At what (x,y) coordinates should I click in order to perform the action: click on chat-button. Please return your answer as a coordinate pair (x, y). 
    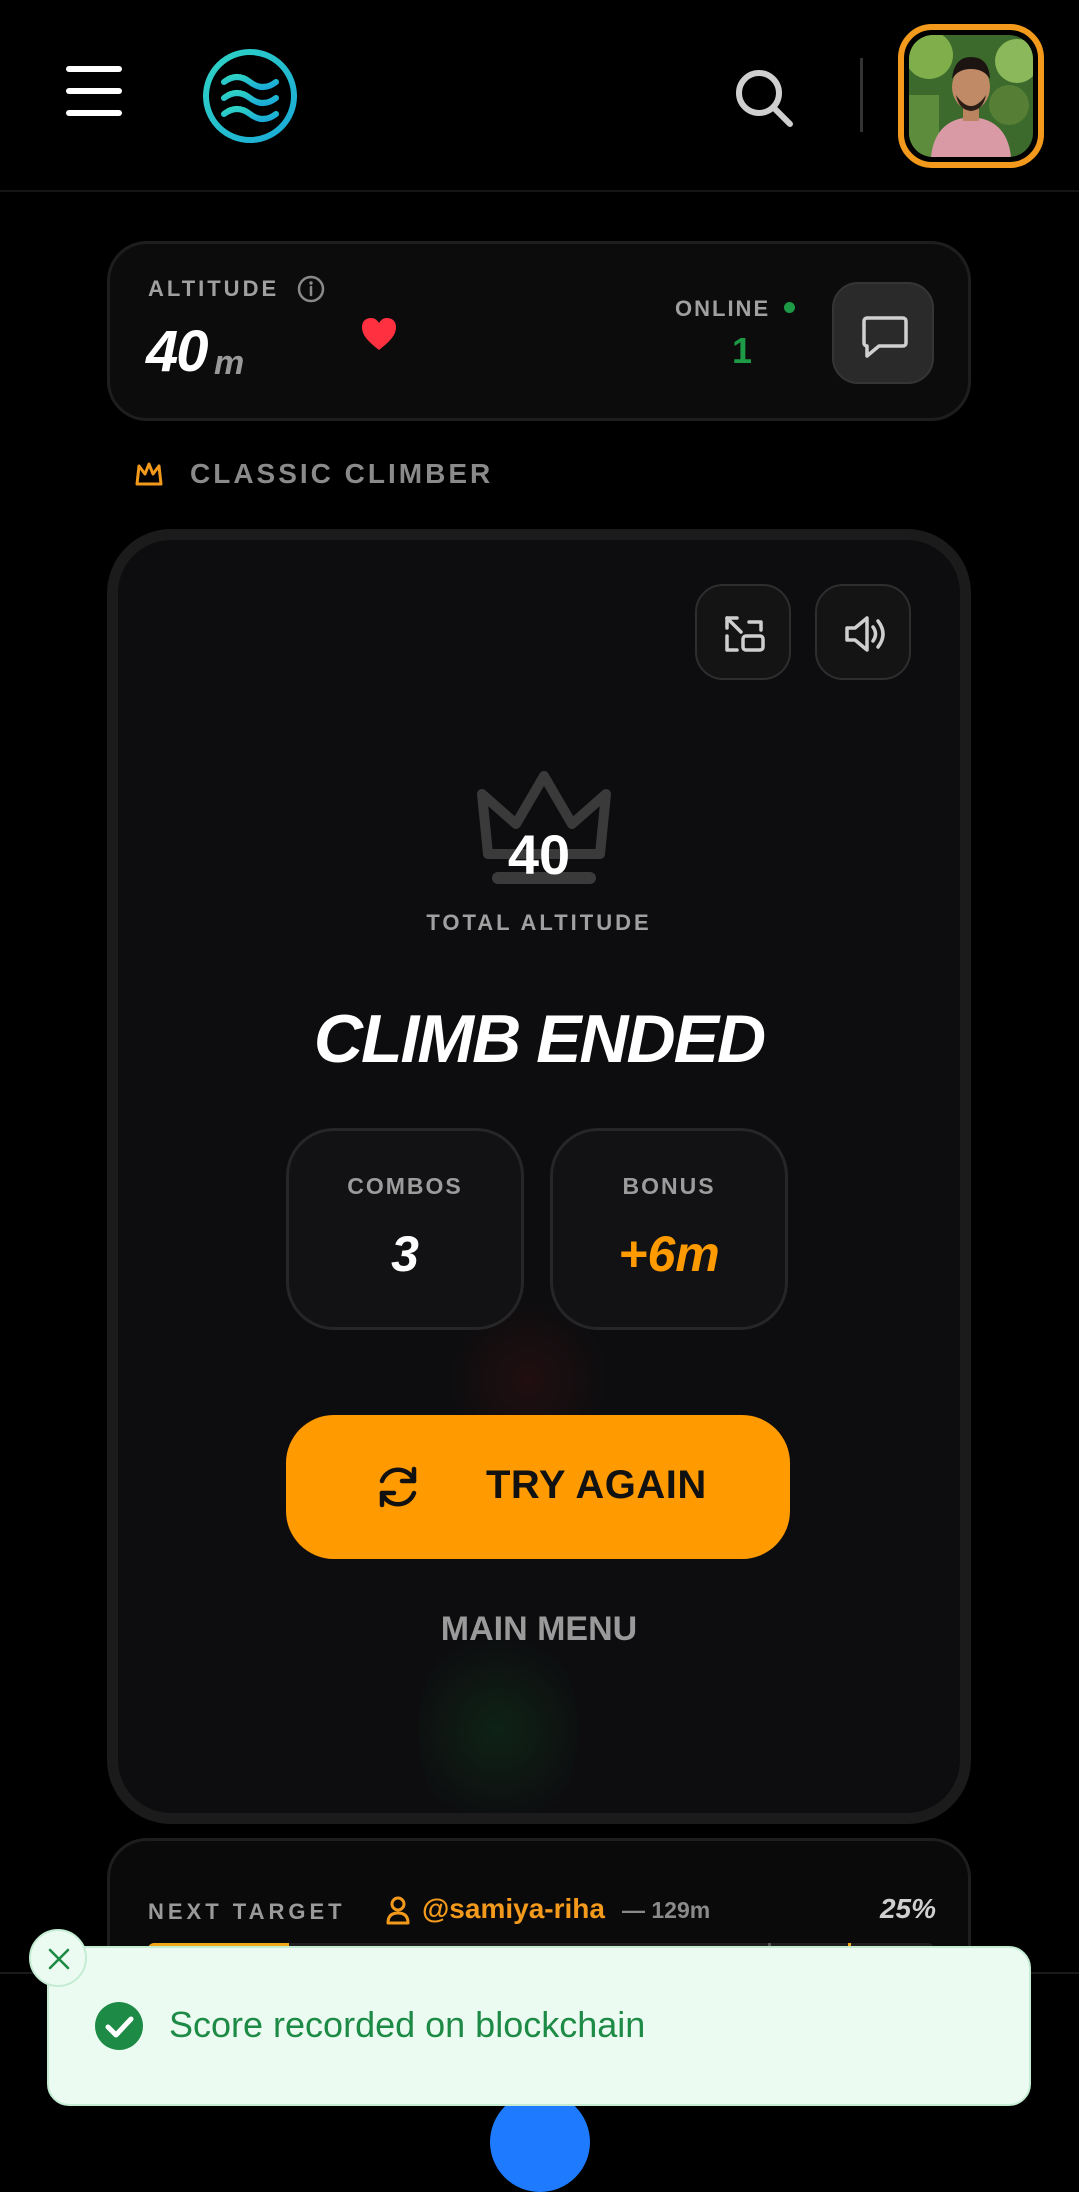
    Looking at the image, I should click on (883, 333).